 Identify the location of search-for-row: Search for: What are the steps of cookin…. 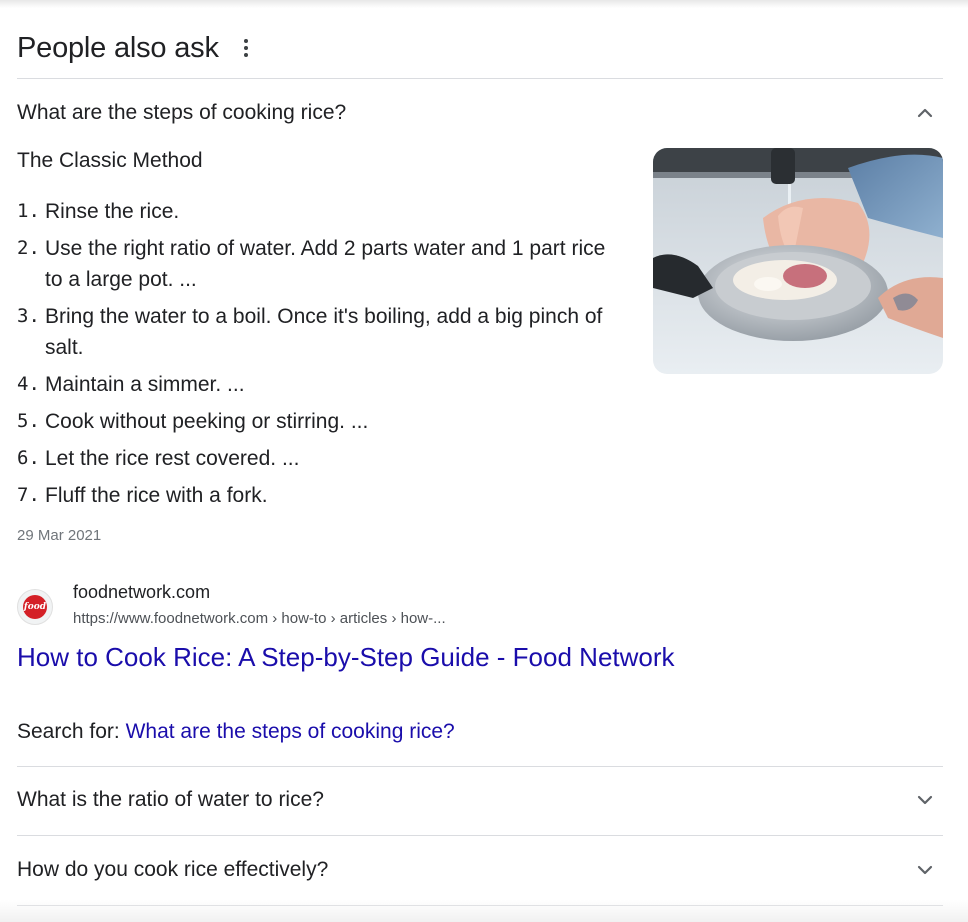
(236, 732).